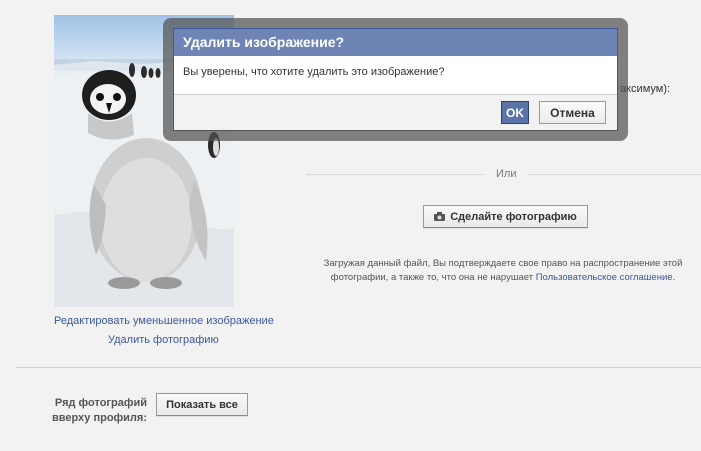 The image size is (701, 451). Describe the element at coordinates (674, 277) in the screenshot. I see `disclaimer-line2-suffix: .` at that location.